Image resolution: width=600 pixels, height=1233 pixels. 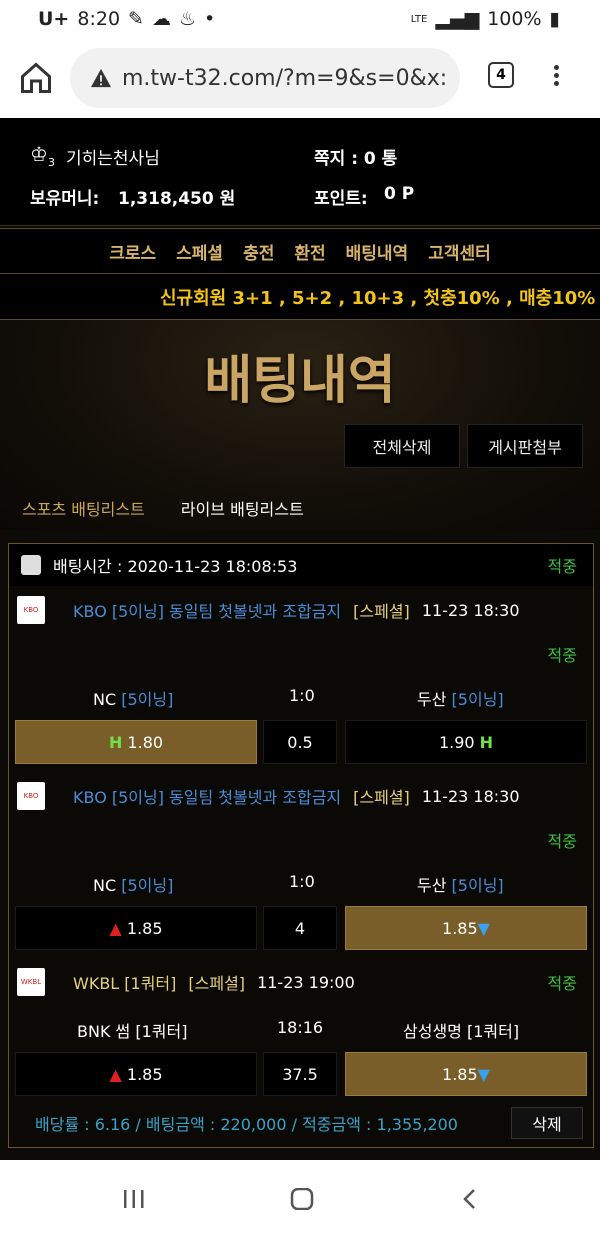 What do you see at coordinates (144, 1074) in the screenshot?
I see `home-odds: 1.85` at bounding box center [144, 1074].